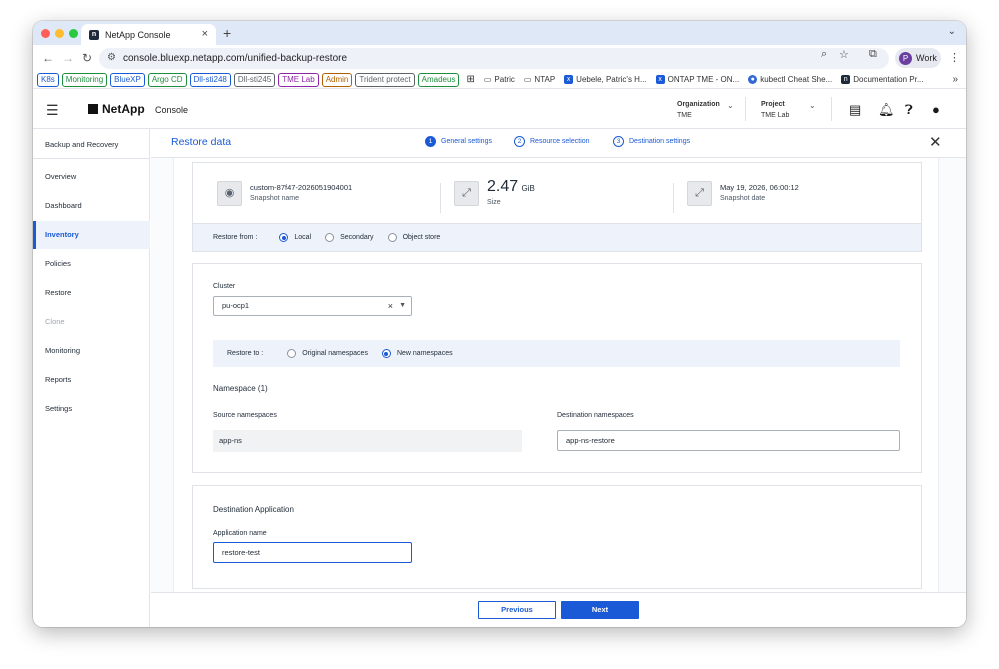 The image size is (999, 669). Describe the element at coordinates (111, 57) in the screenshot. I see `site-info-icon: ⚙` at that location.